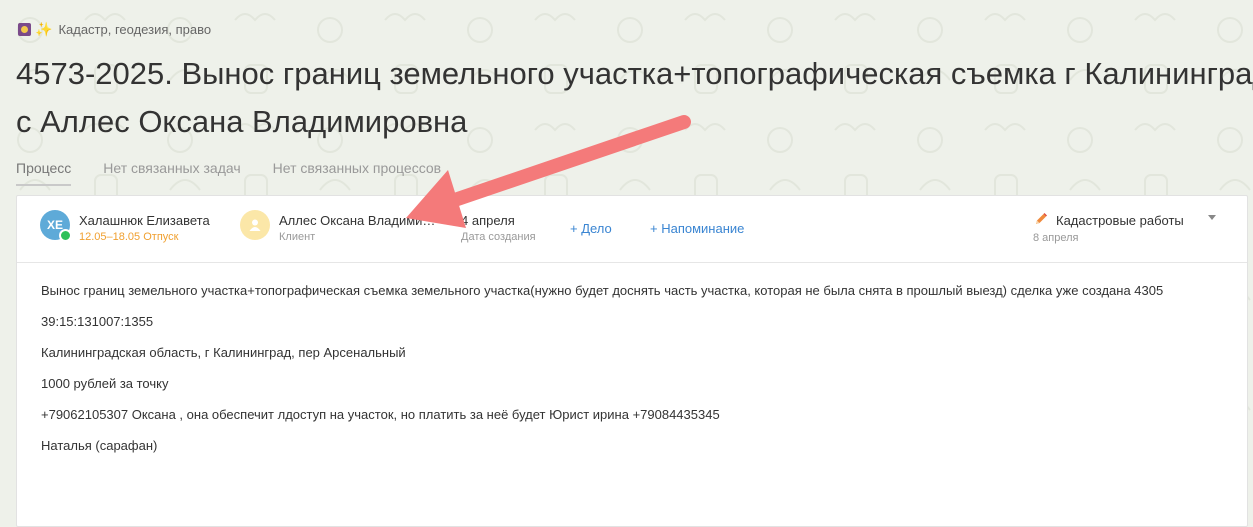 The image size is (1253, 527). I want to click on user-icon, so click(255, 225).